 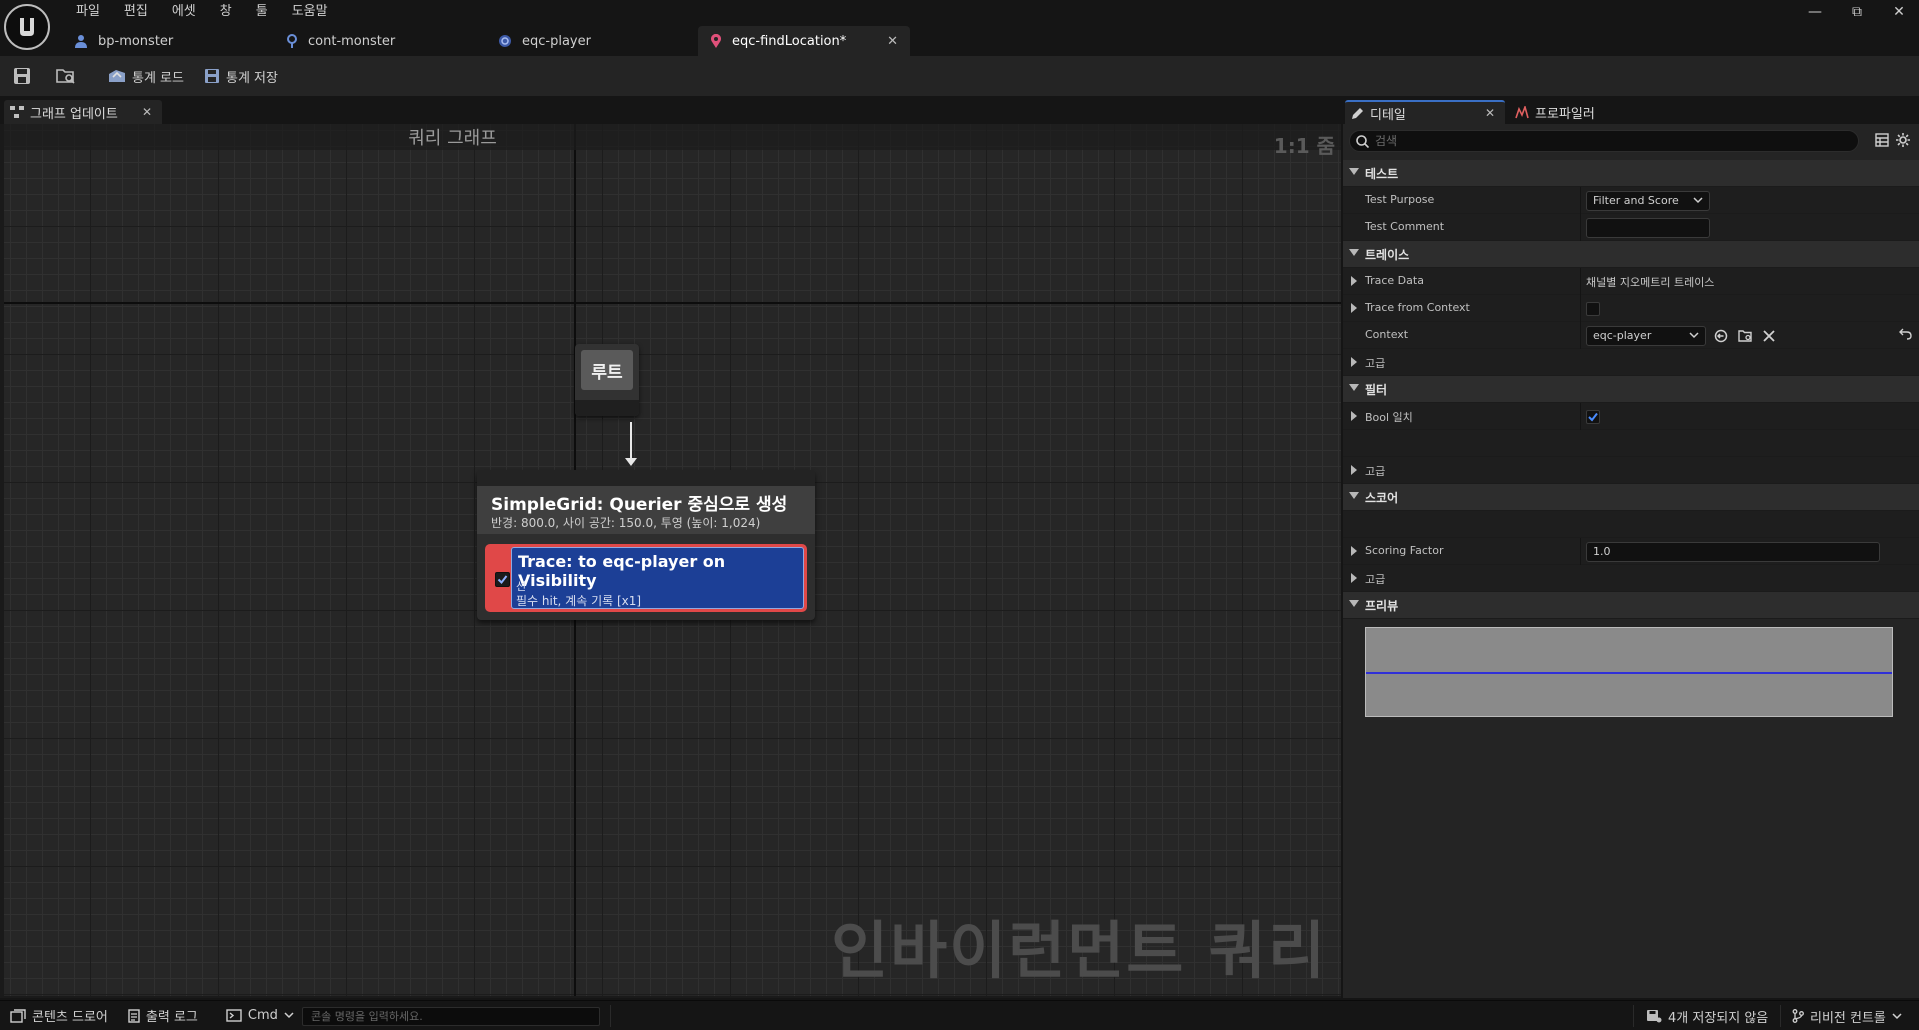 I want to click on tab-details: 디테일 ✕, so click(x=1425, y=112).